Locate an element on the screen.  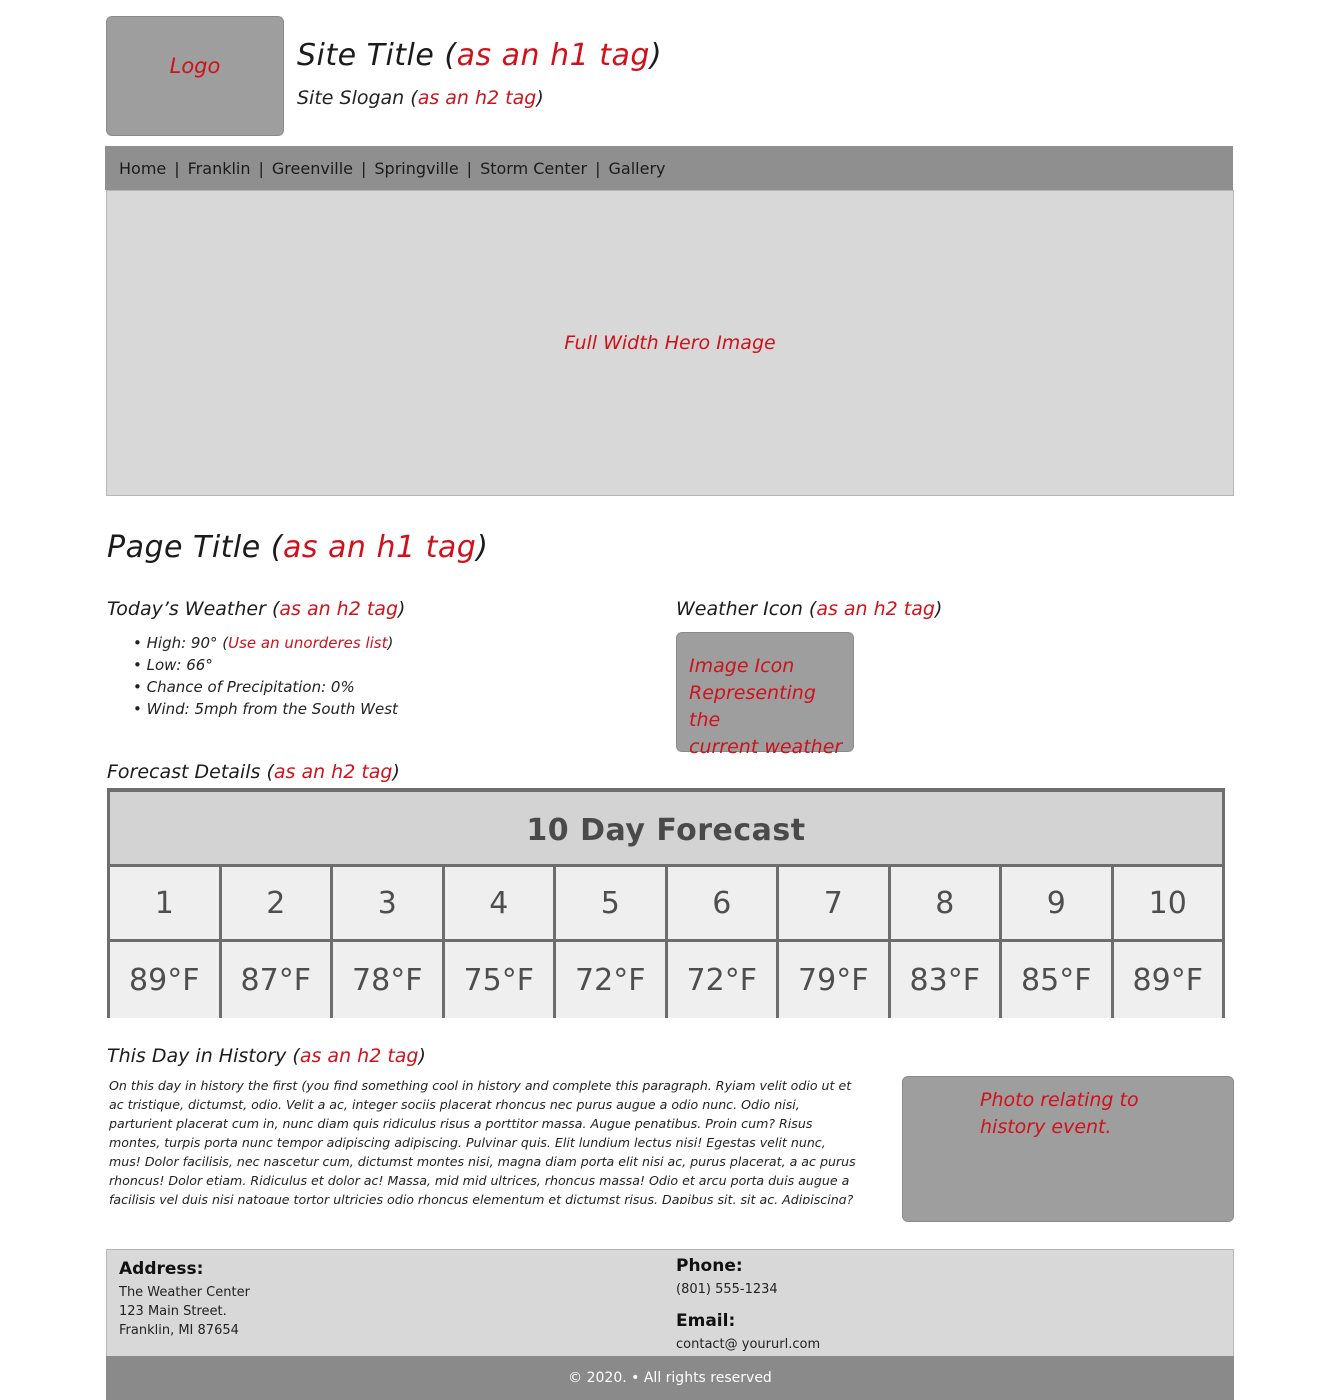
list-item: • High: 90° (Use an unorderes list) is located at coordinates (263, 643).